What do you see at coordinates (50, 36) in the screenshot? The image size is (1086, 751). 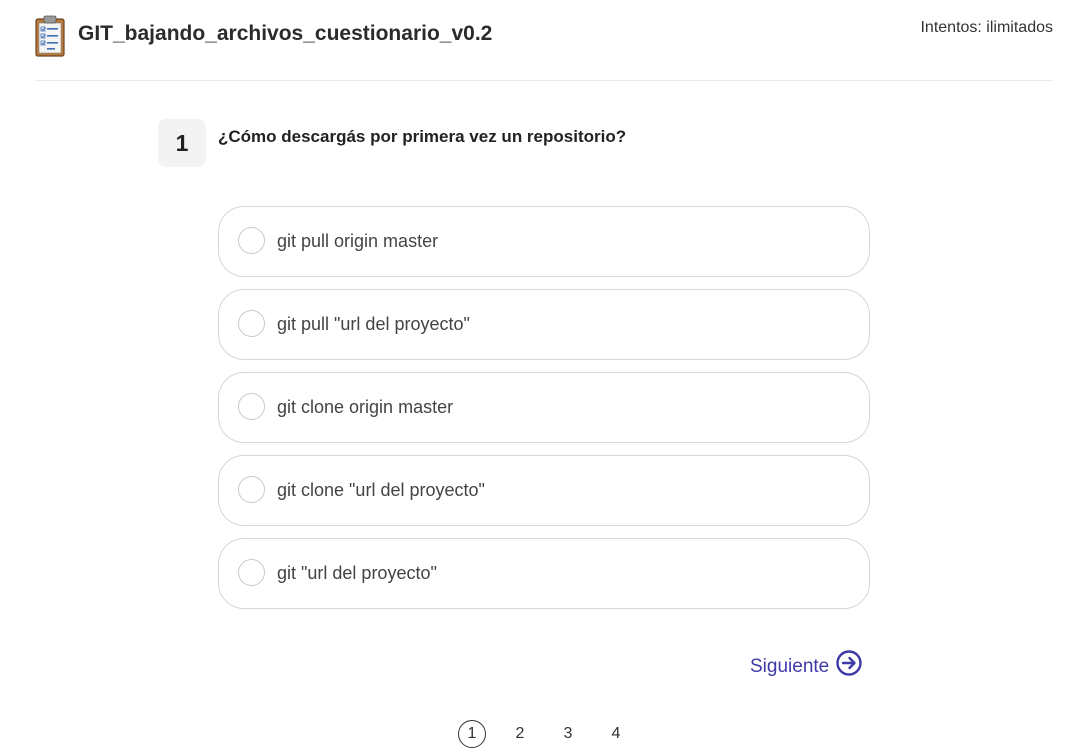 I see `clipboard-checklist-icon` at bounding box center [50, 36].